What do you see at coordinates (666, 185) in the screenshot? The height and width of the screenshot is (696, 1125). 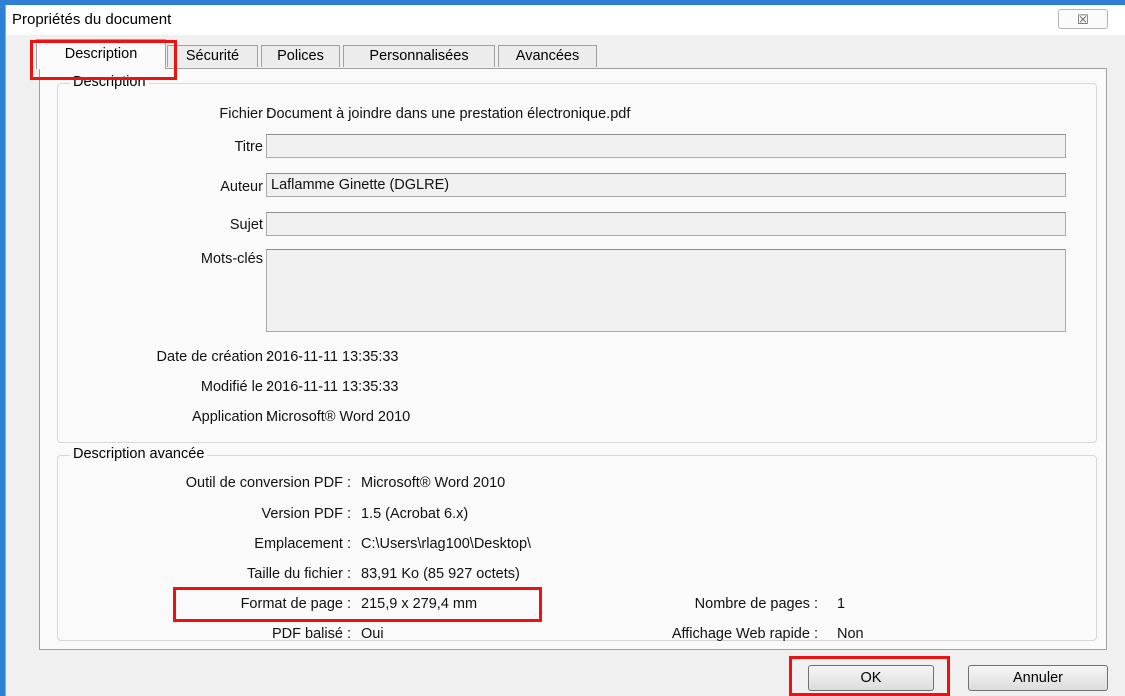 I see `auteur-field: Laflamme Ginette (DGLRE)` at bounding box center [666, 185].